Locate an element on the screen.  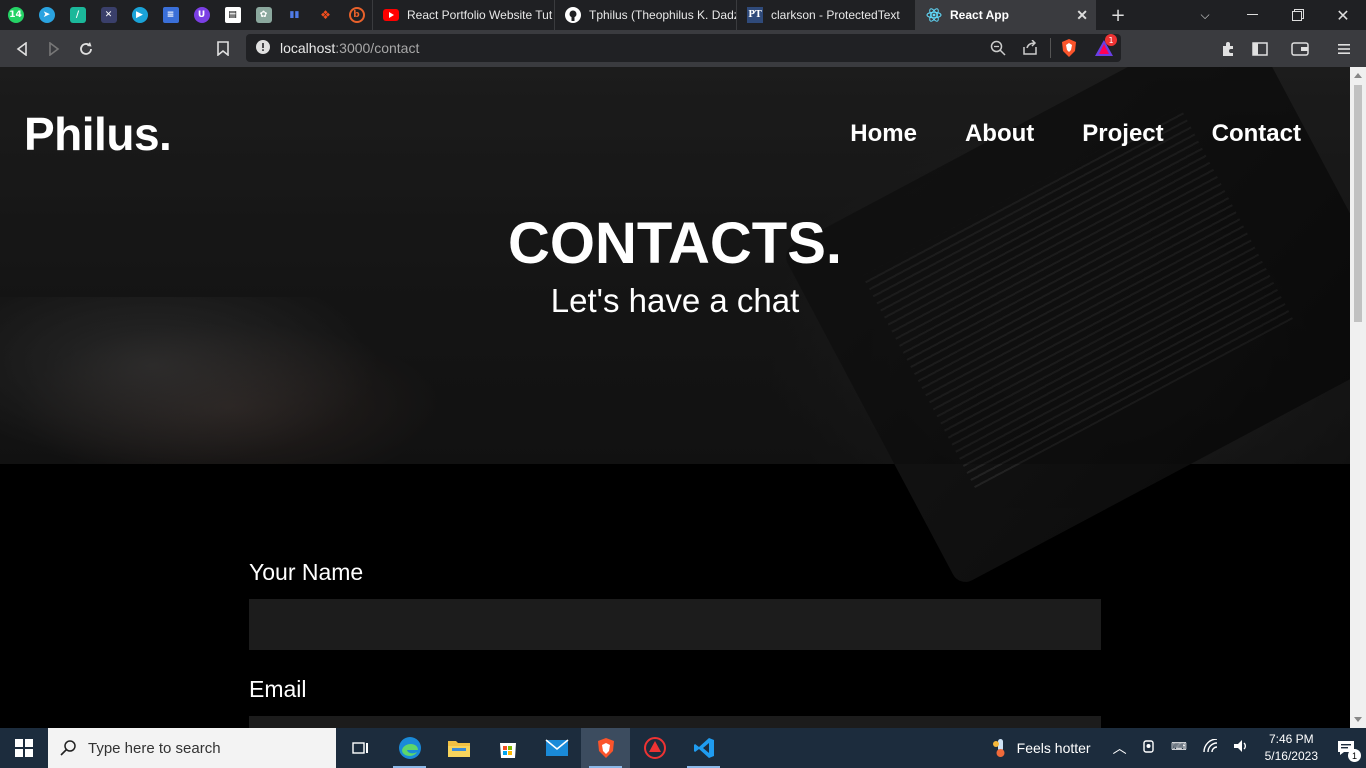
whatsapp-icon: 14 is located at coordinates (15, 15).